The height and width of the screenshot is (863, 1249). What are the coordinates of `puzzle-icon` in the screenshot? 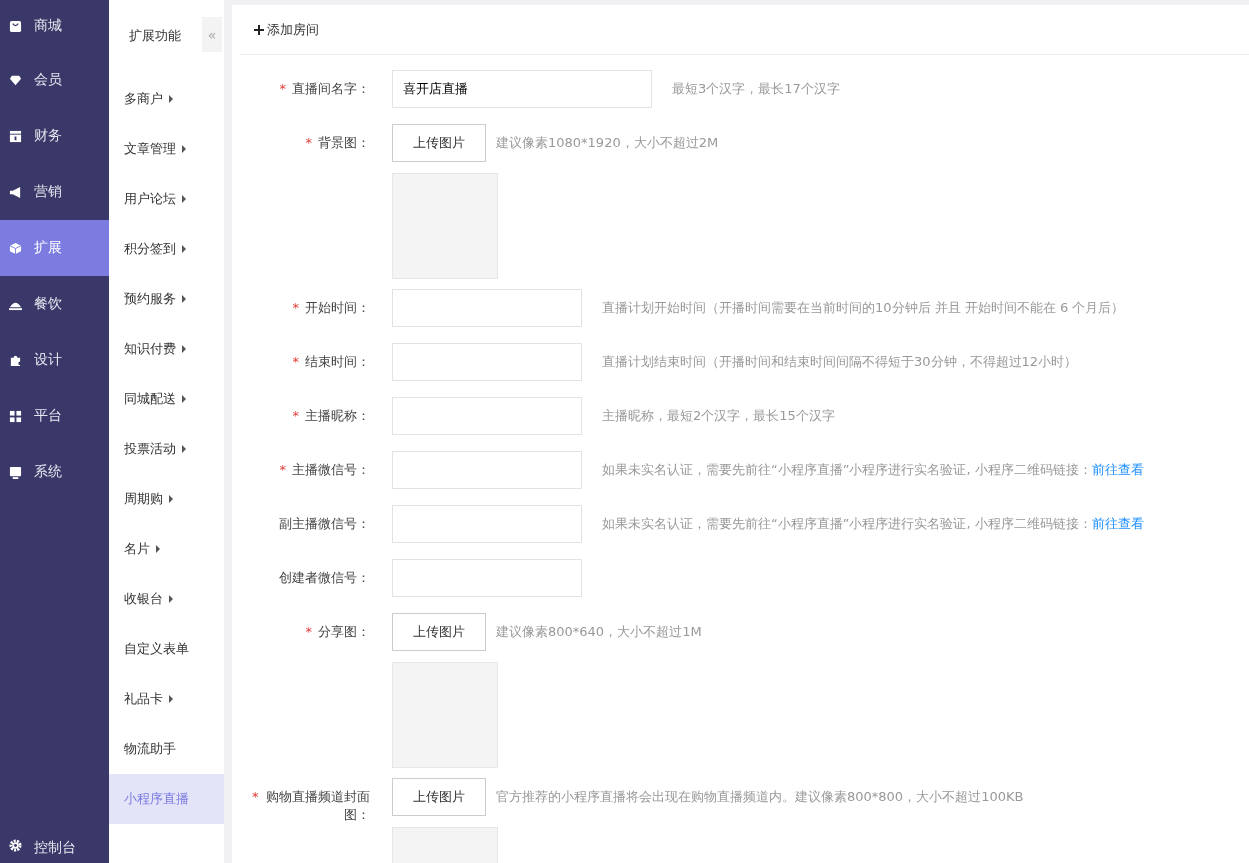 It's located at (15, 360).